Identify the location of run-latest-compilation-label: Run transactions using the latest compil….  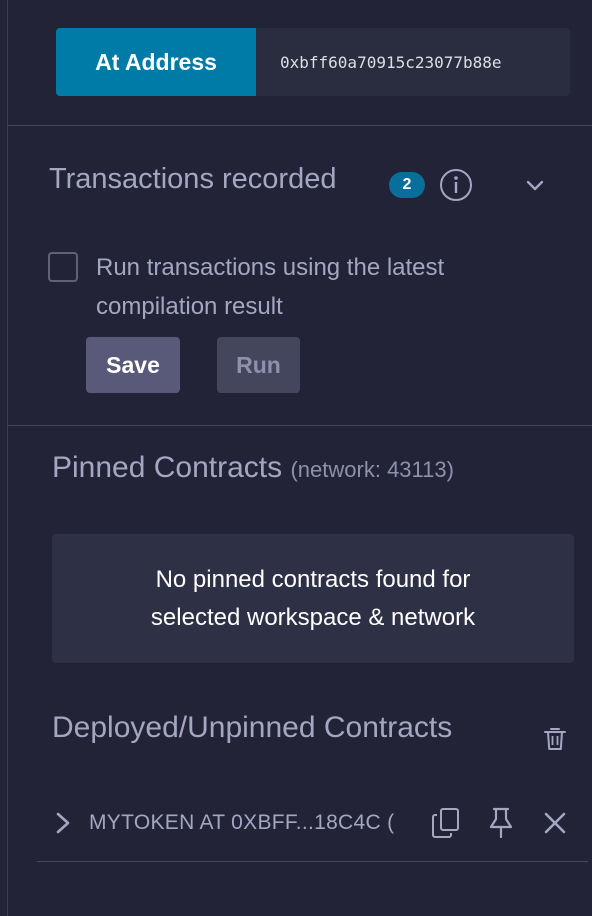
(270, 287).